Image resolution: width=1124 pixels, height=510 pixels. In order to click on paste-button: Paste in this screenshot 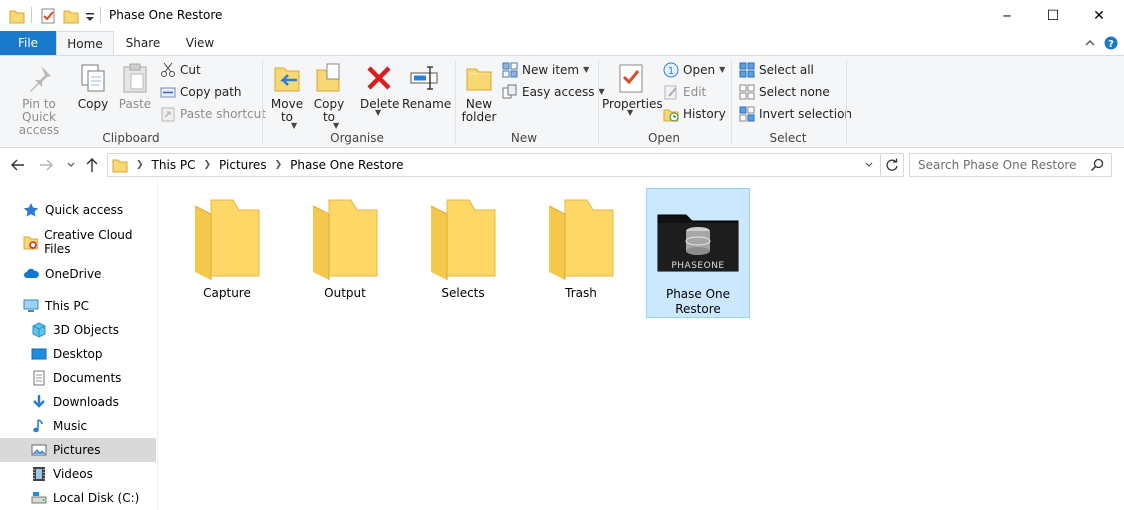, I will do `click(135, 86)`.